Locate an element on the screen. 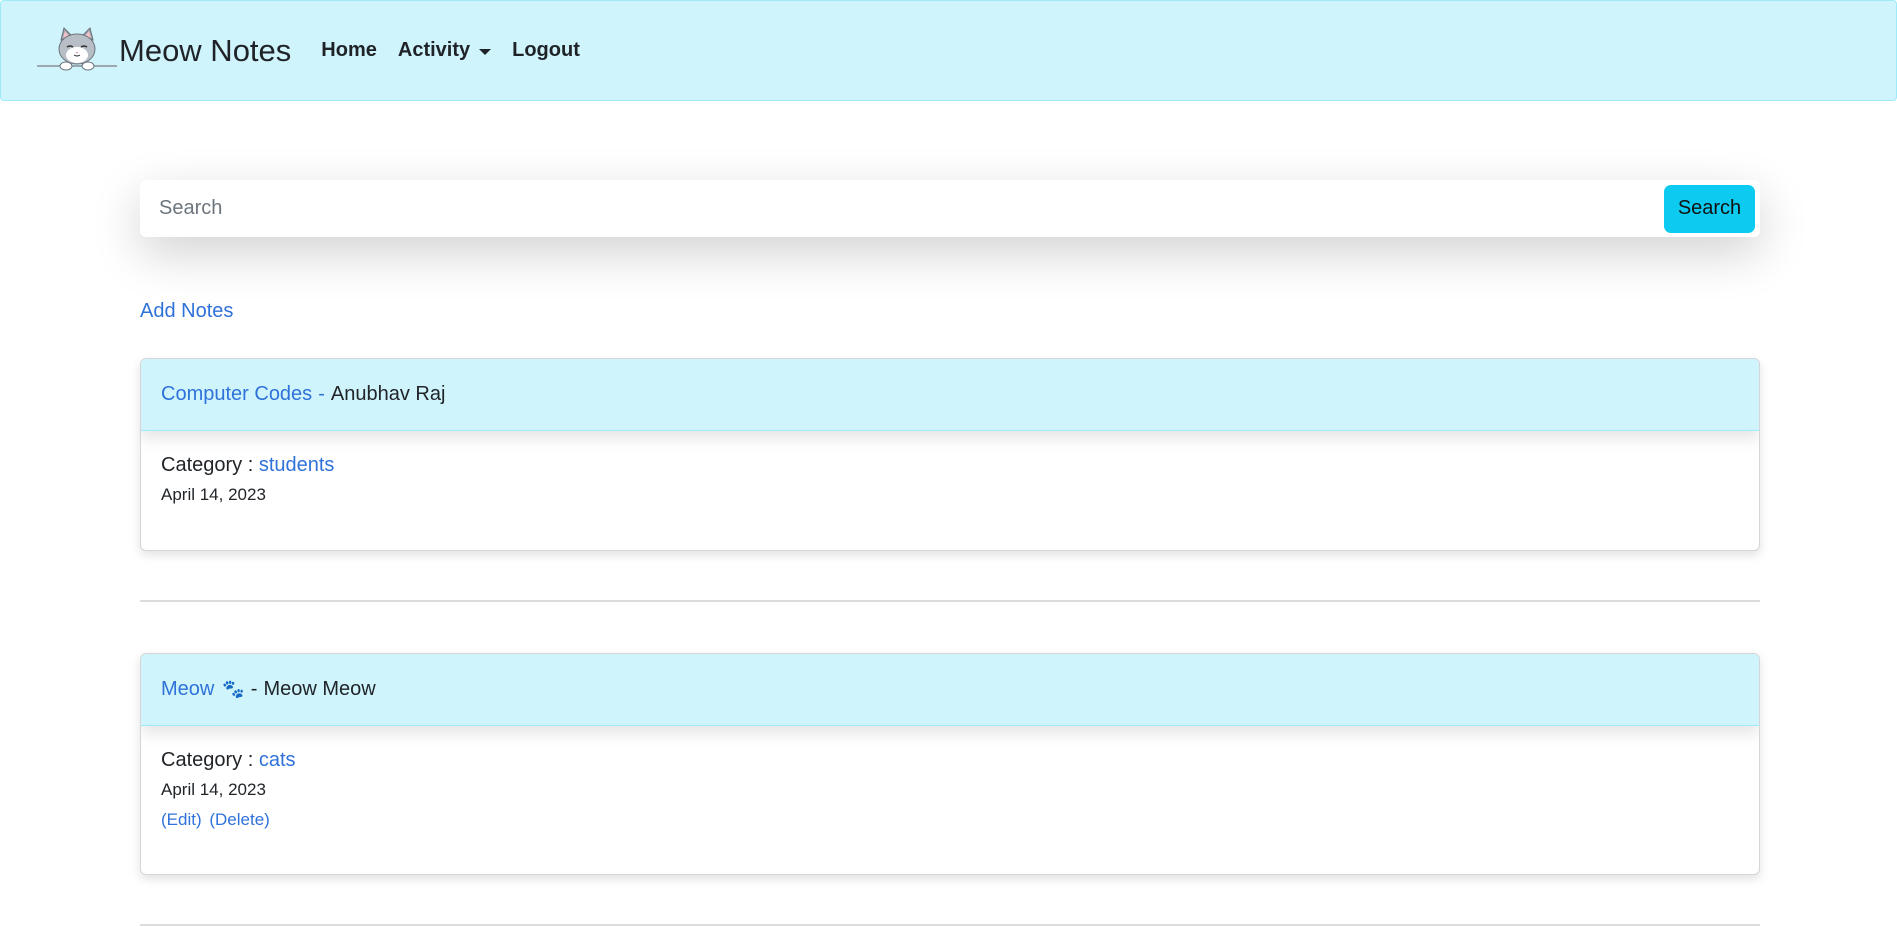  cat-logo-icon is located at coordinates (77, 48).